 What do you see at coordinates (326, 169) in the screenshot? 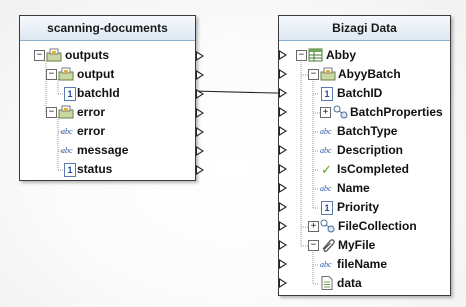
I see `boolean-check-icon: ✓` at bounding box center [326, 169].